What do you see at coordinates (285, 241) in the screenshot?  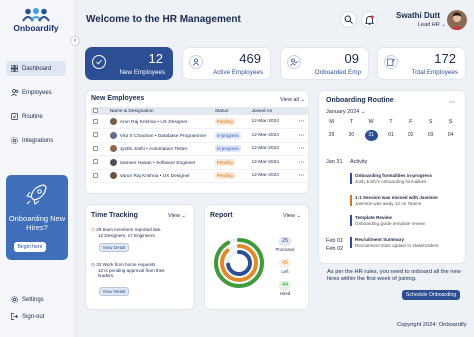 I see `report-stat-value: 25` at bounding box center [285, 241].